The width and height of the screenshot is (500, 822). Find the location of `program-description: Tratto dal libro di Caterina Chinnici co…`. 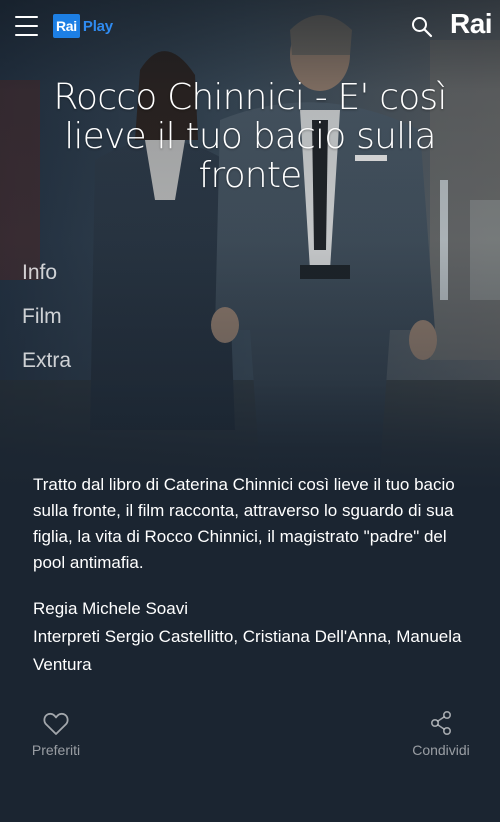

program-description: Tratto dal libro di Caterina Chinnici co… is located at coordinates (244, 523).